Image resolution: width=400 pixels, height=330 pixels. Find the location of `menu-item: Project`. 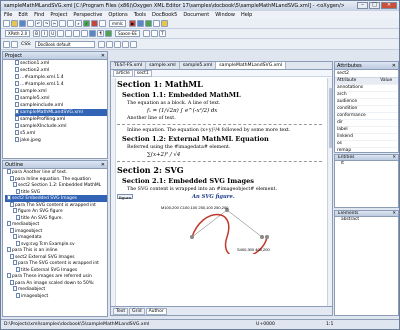

menu-item: Project is located at coordinates (58, 15).